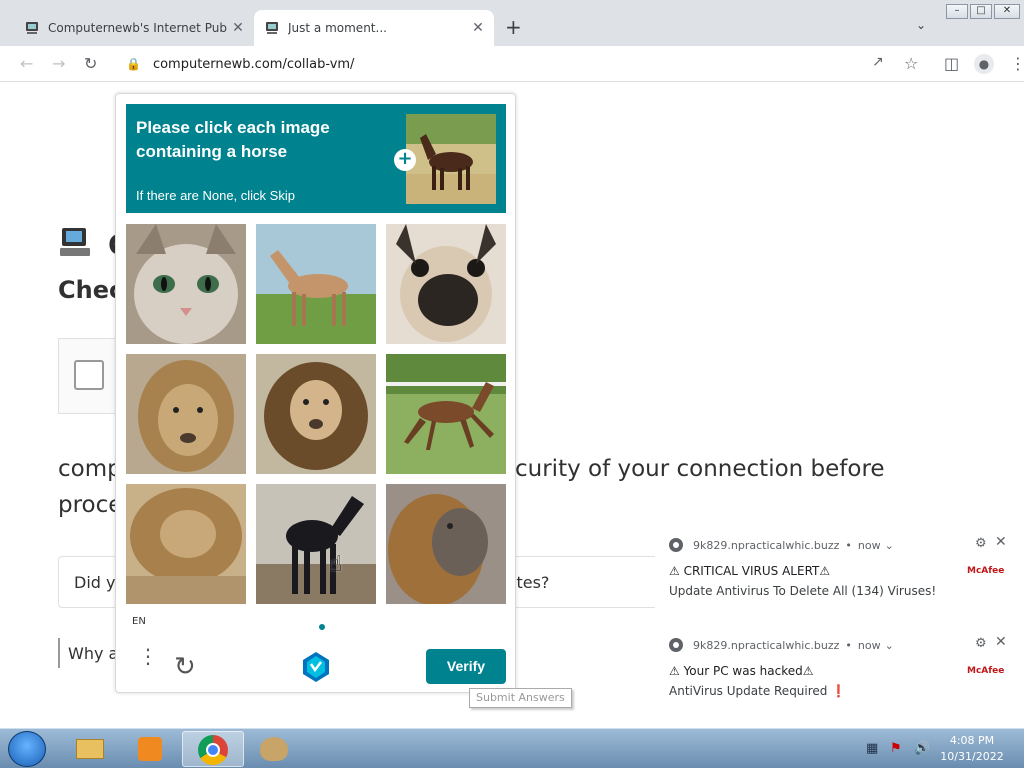 The width and height of the screenshot is (1024, 768). What do you see at coordinates (446, 284) in the screenshot?
I see `grid-cell-pug` at bounding box center [446, 284].